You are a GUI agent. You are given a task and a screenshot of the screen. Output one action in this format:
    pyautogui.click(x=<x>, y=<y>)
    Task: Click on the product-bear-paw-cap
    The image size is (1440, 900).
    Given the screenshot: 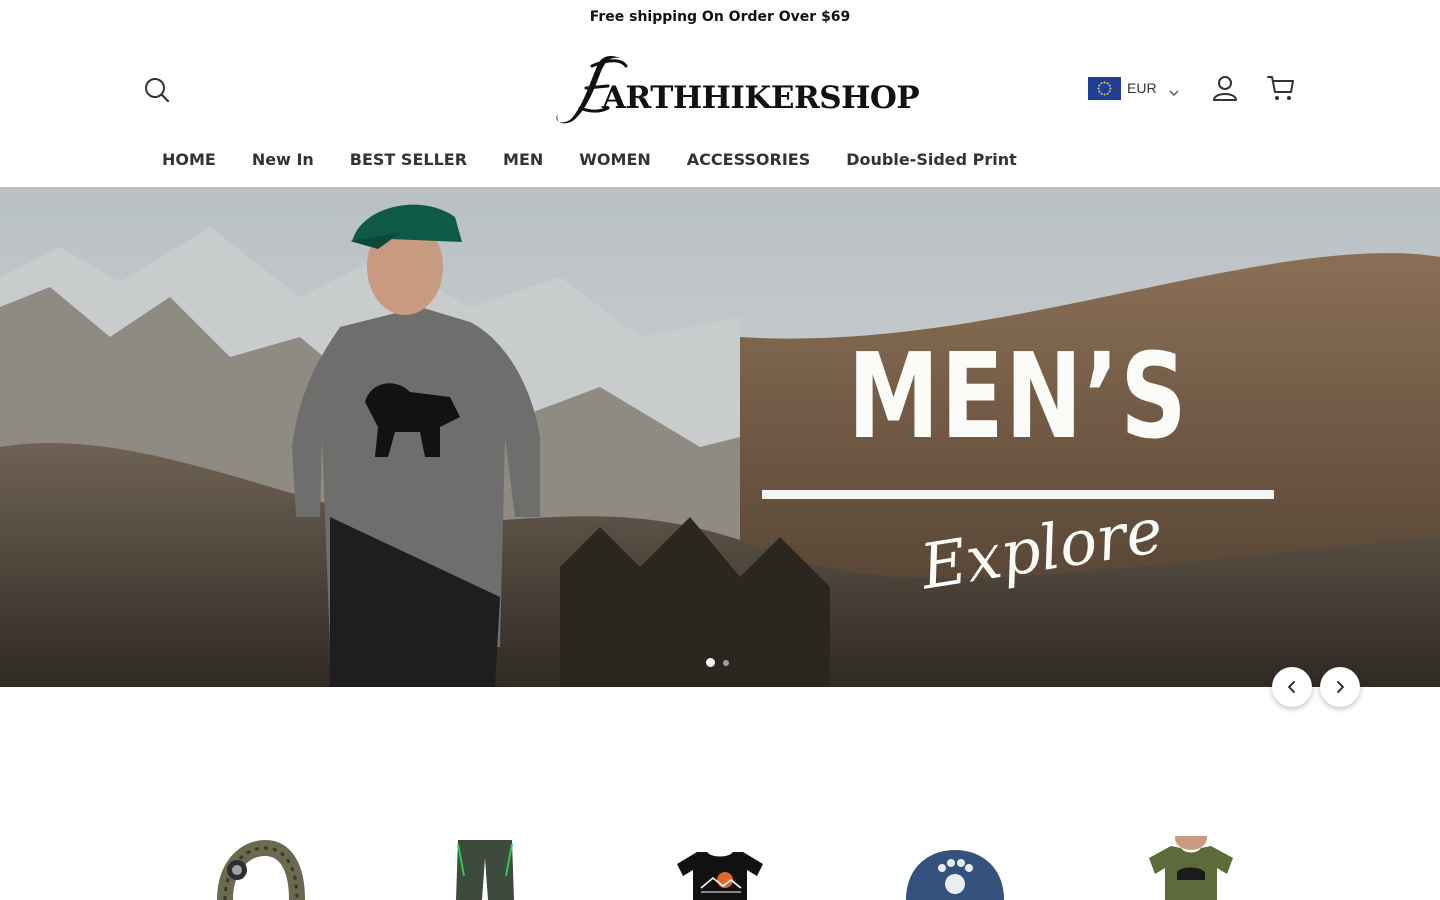 What is the action you would take?
    pyautogui.click(x=955, y=868)
    